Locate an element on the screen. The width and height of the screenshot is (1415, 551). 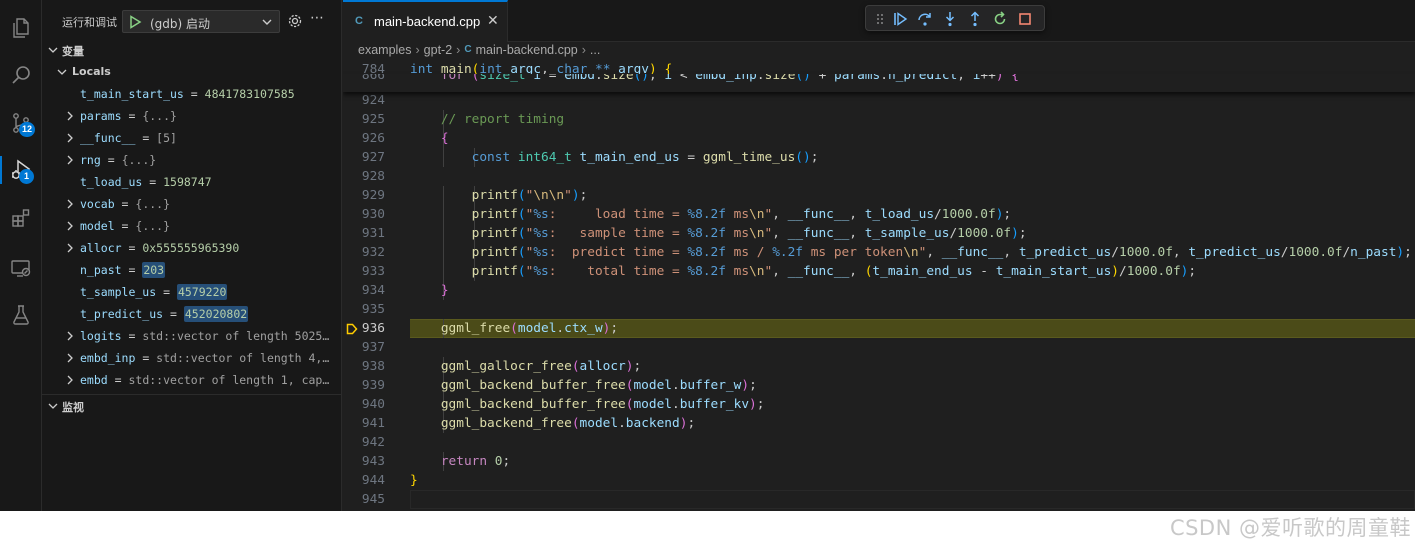
variable-row-params: params = {...} is located at coordinates (192, 116).